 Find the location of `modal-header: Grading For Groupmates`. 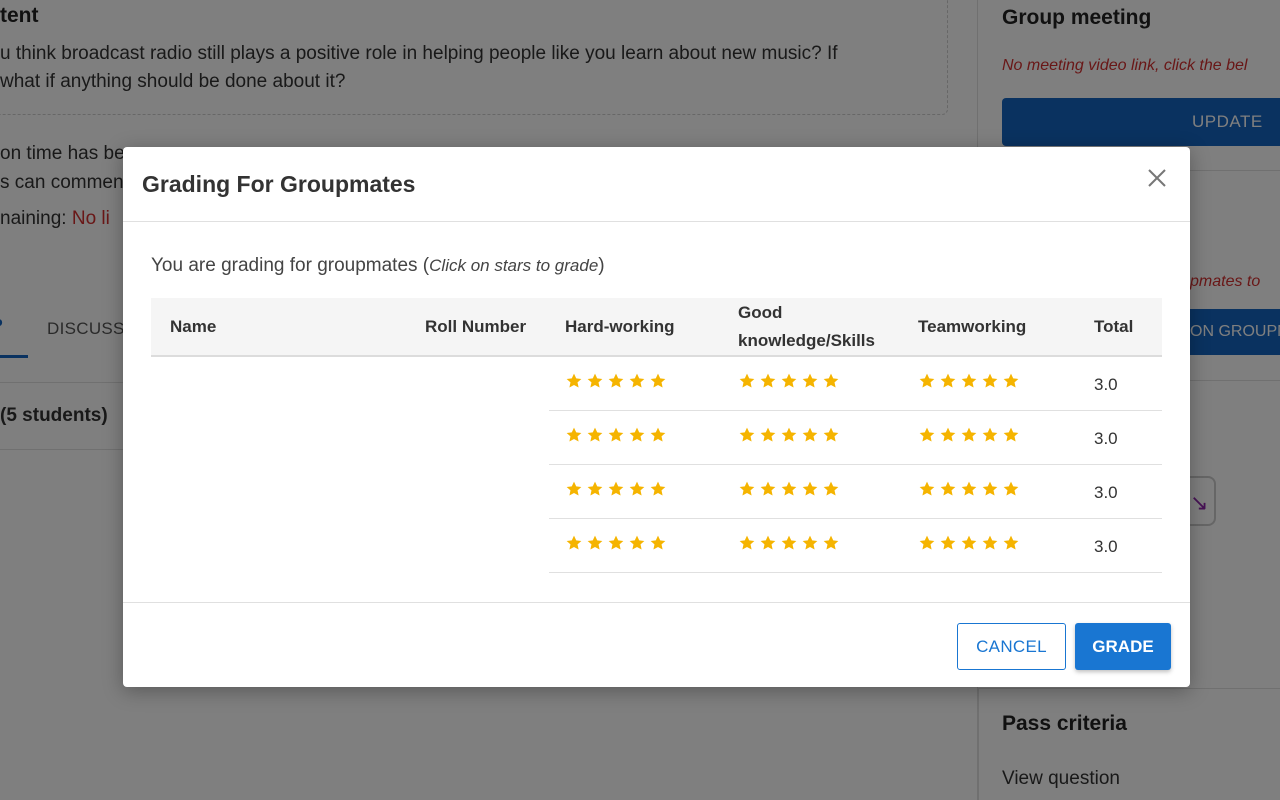

modal-header: Grading For Groupmates is located at coordinates (656, 184).